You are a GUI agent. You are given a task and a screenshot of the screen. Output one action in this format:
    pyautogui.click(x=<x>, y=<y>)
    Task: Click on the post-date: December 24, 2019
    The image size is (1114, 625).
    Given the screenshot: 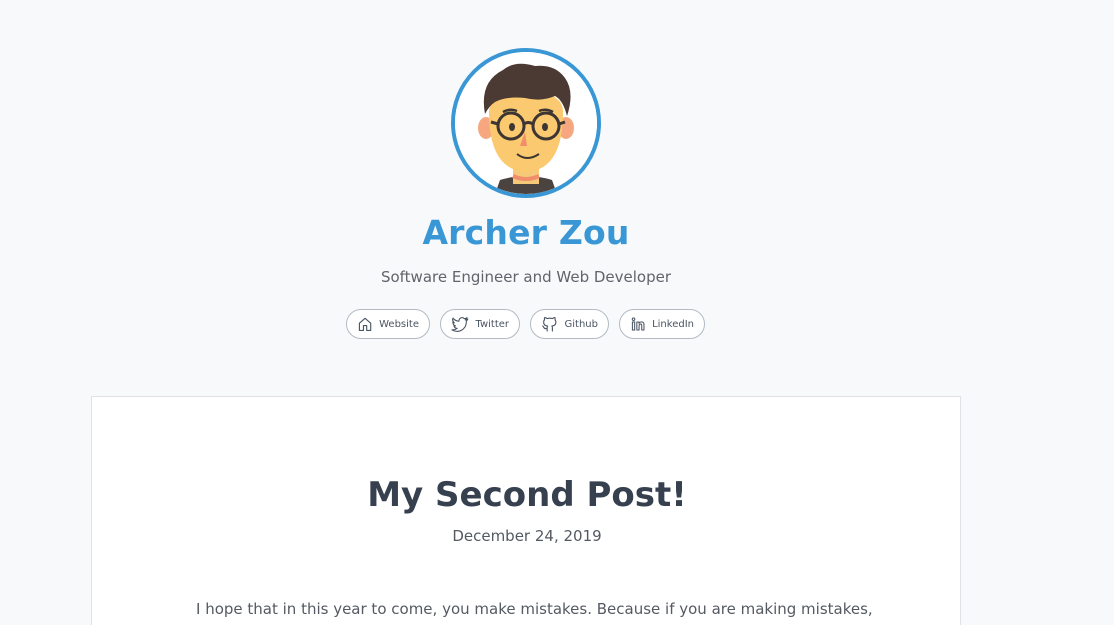 What is the action you would take?
    pyautogui.click(x=527, y=536)
    